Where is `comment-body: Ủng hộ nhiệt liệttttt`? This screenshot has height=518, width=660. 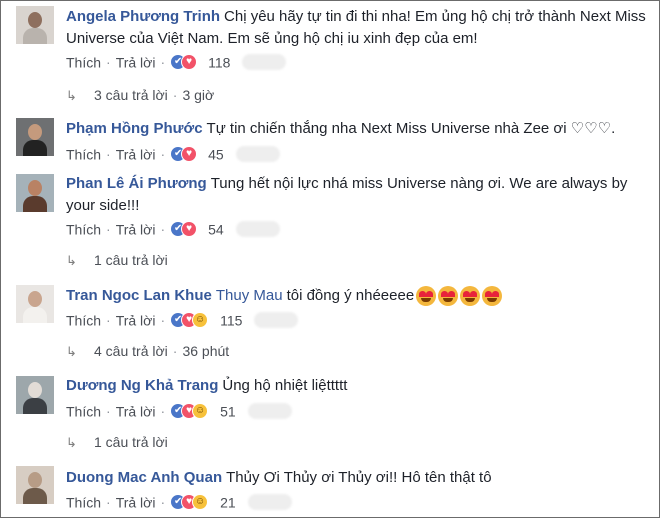 comment-body: Ủng hộ nhiệt liệttttt is located at coordinates (285, 385).